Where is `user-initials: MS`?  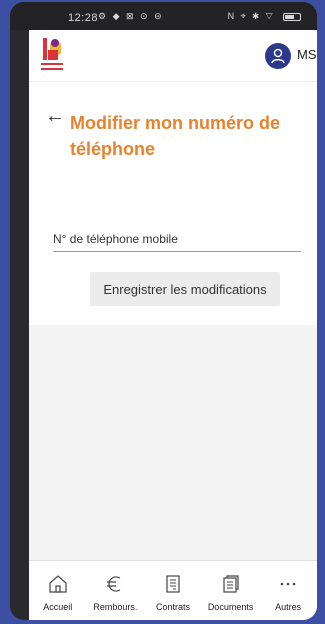 user-initials: MS is located at coordinates (307, 54).